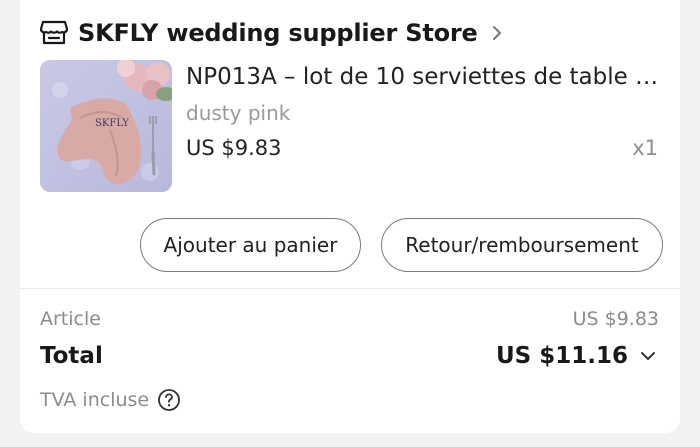 Image resolution: width=700 pixels, height=447 pixels. I want to click on divider, so click(350, 288).